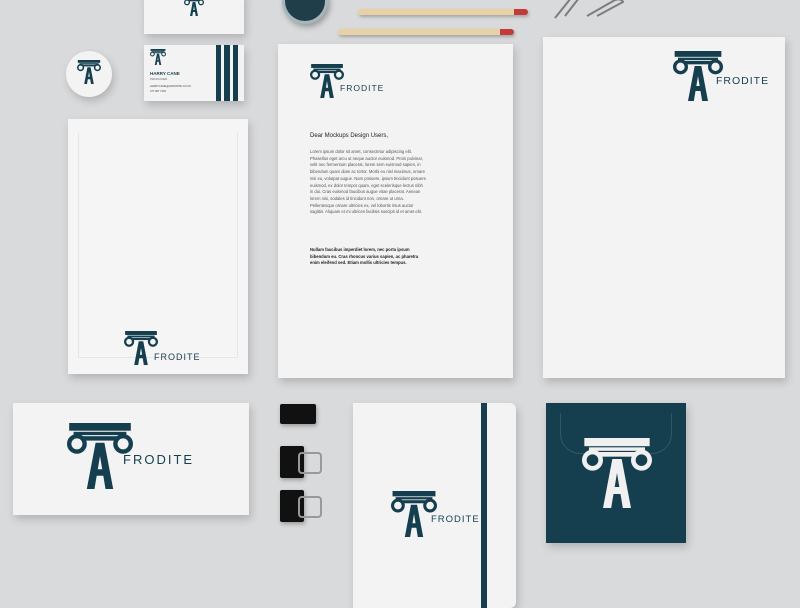 The image size is (800, 608). I want to click on card-phone: 077 987 7403, so click(158, 91).